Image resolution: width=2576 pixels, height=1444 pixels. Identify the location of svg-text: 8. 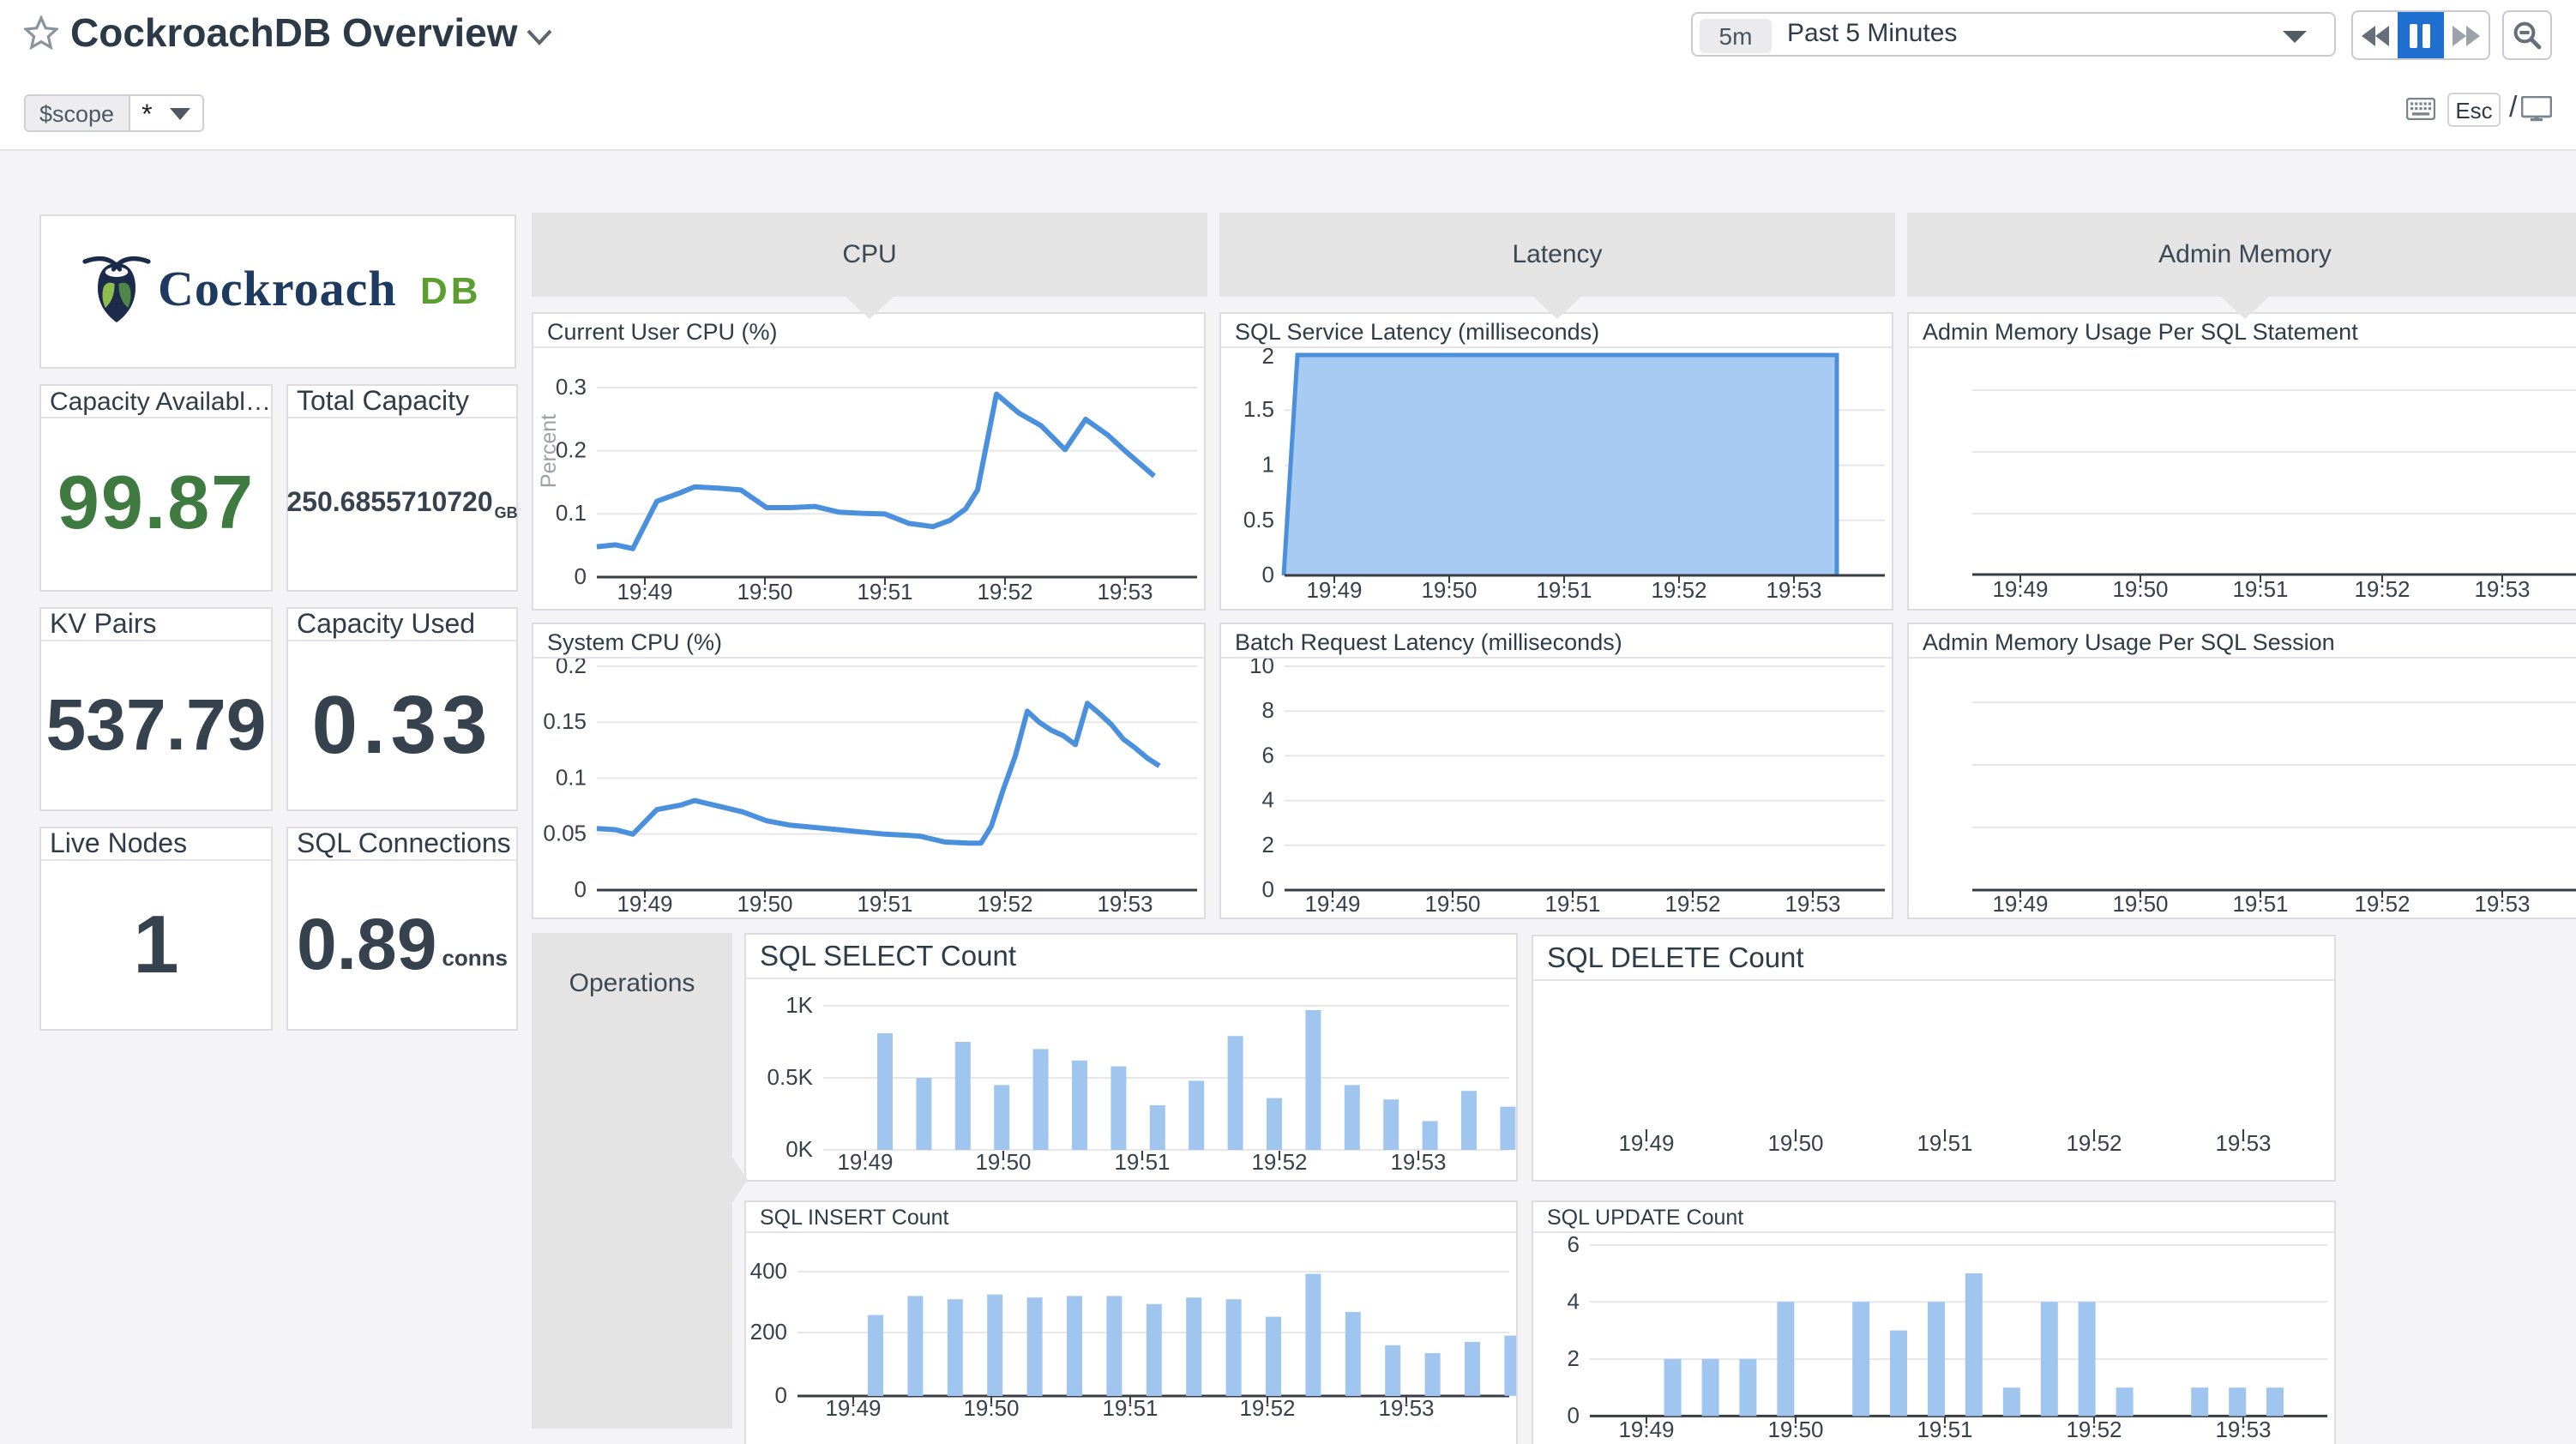
(1268, 710).